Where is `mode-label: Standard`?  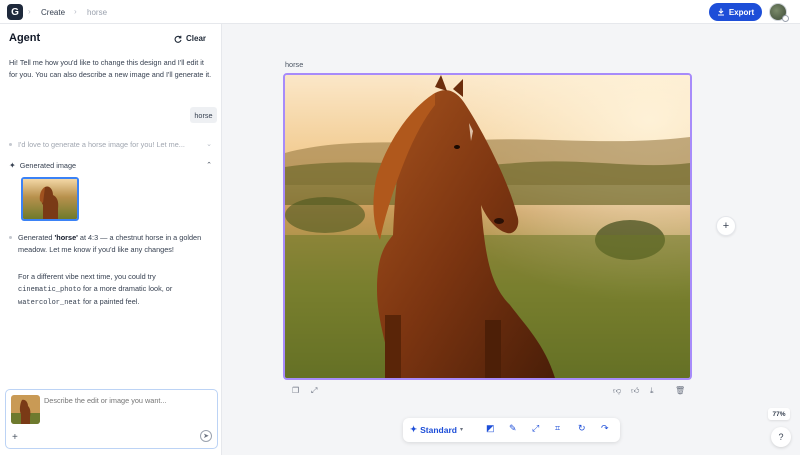
mode-label: Standard is located at coordinates (438, 429).